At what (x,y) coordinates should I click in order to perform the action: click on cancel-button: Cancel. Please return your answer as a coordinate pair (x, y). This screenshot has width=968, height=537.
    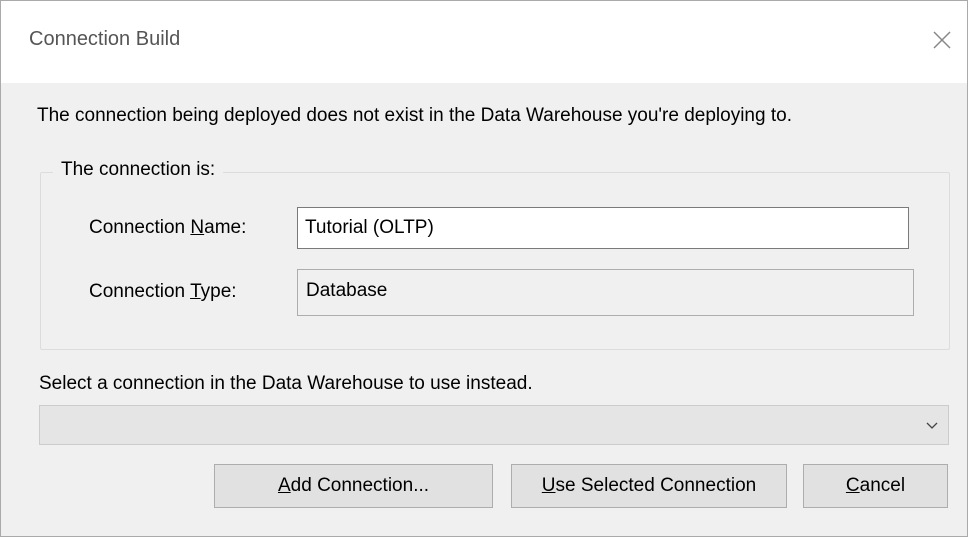
    Looking at the image, I should click on (875, 486).